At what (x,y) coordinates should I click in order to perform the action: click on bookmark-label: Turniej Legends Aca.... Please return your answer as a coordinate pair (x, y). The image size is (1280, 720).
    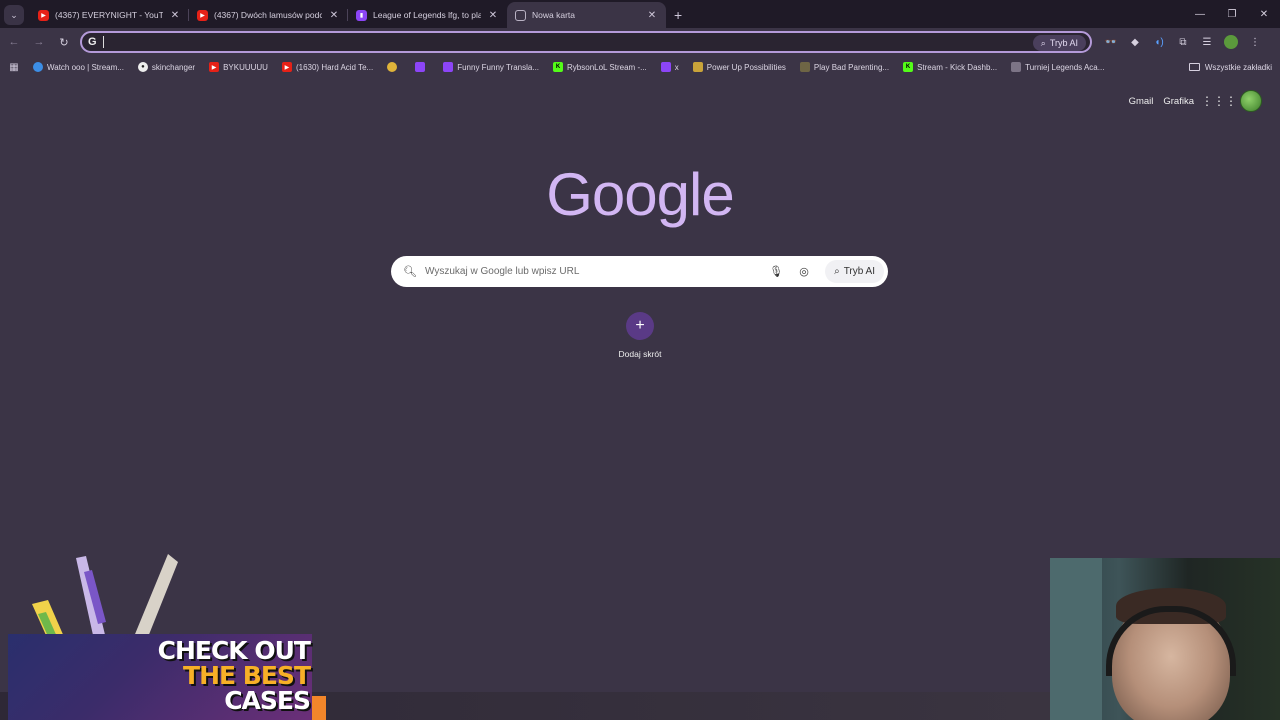
    Looking at the image, I should click on (1065, 67).